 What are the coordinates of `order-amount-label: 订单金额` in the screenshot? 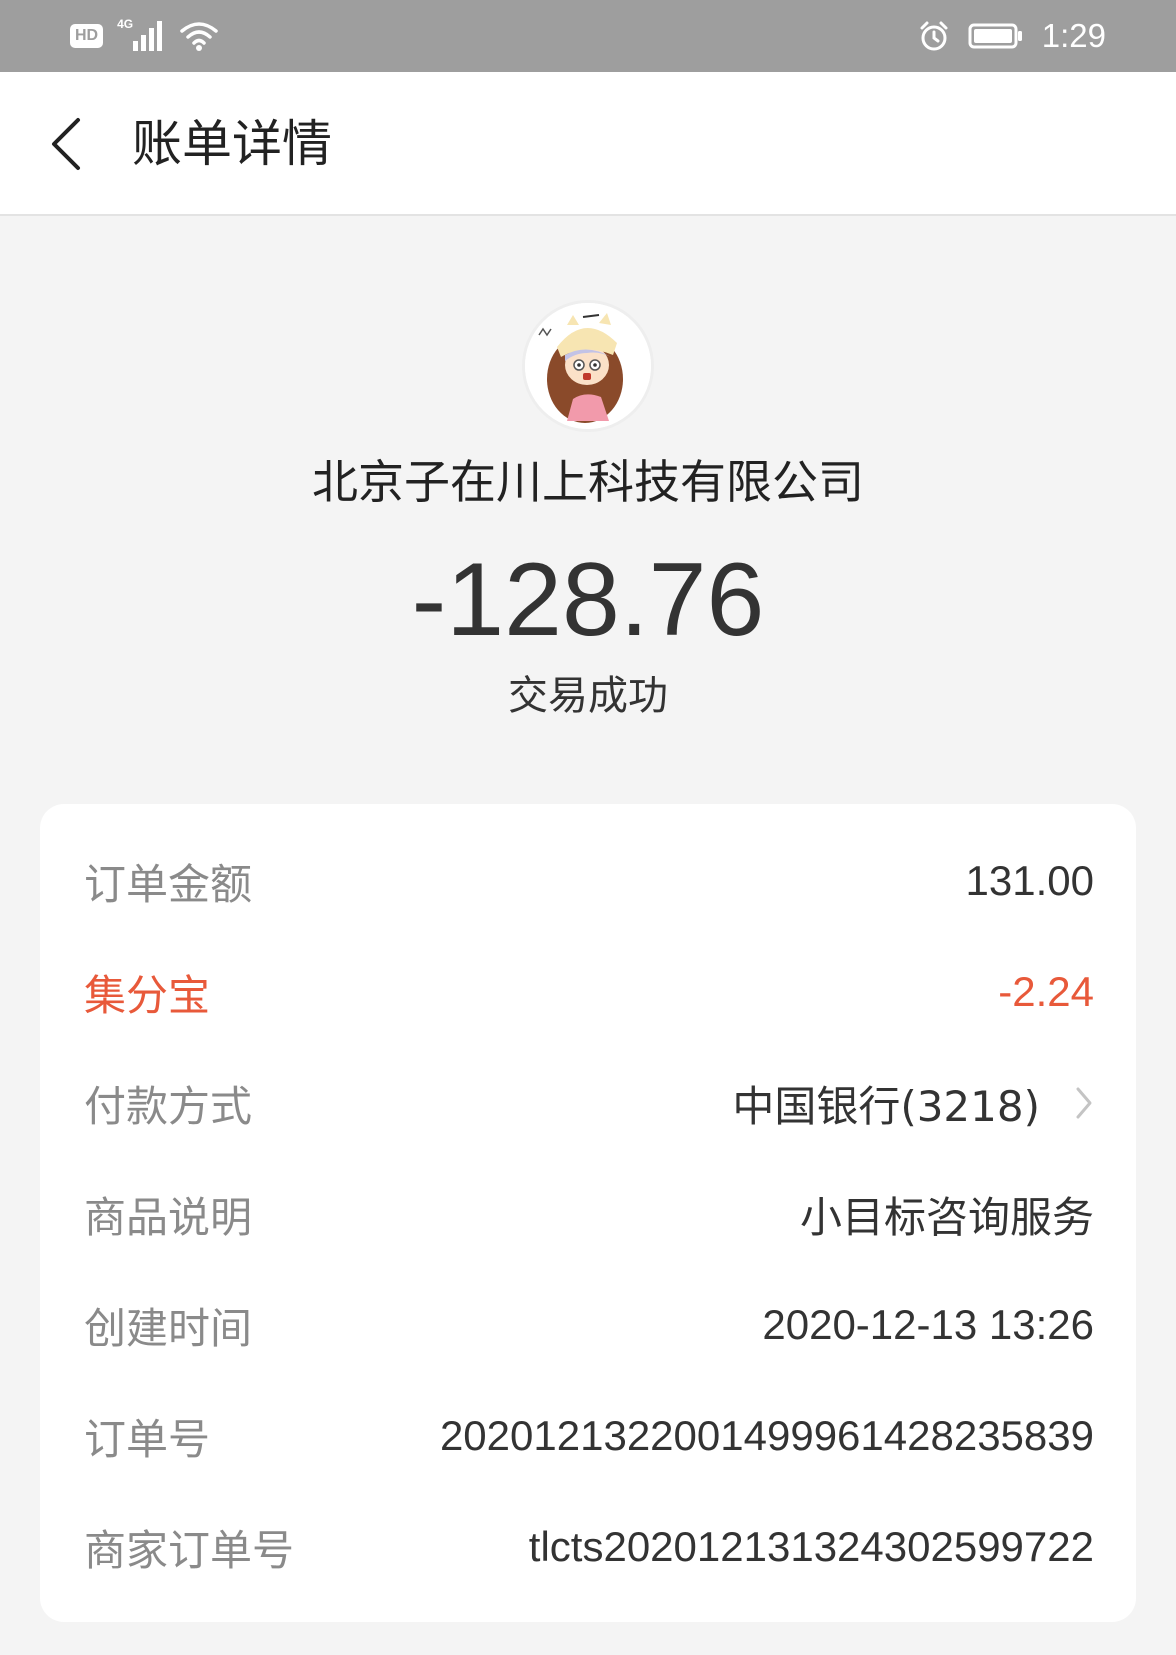 It's located at (168, 884).